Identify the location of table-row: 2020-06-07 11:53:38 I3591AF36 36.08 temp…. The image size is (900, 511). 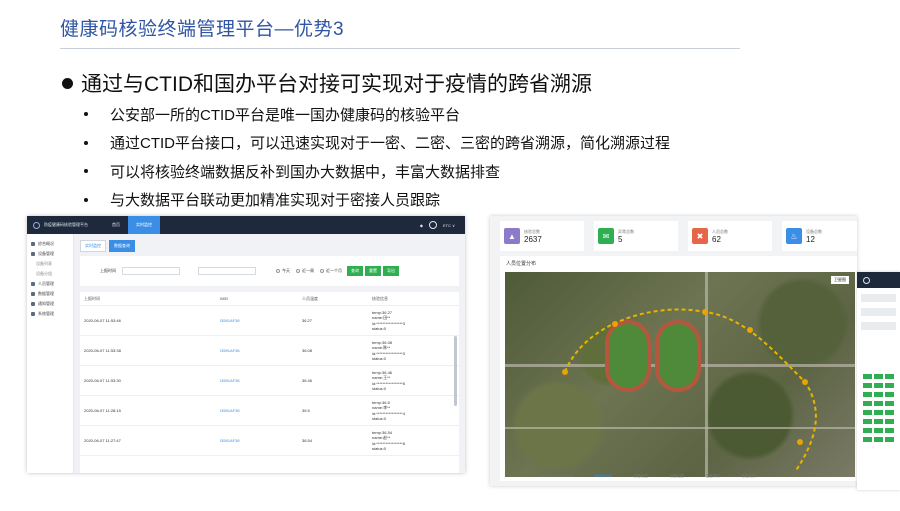
(269, 351).